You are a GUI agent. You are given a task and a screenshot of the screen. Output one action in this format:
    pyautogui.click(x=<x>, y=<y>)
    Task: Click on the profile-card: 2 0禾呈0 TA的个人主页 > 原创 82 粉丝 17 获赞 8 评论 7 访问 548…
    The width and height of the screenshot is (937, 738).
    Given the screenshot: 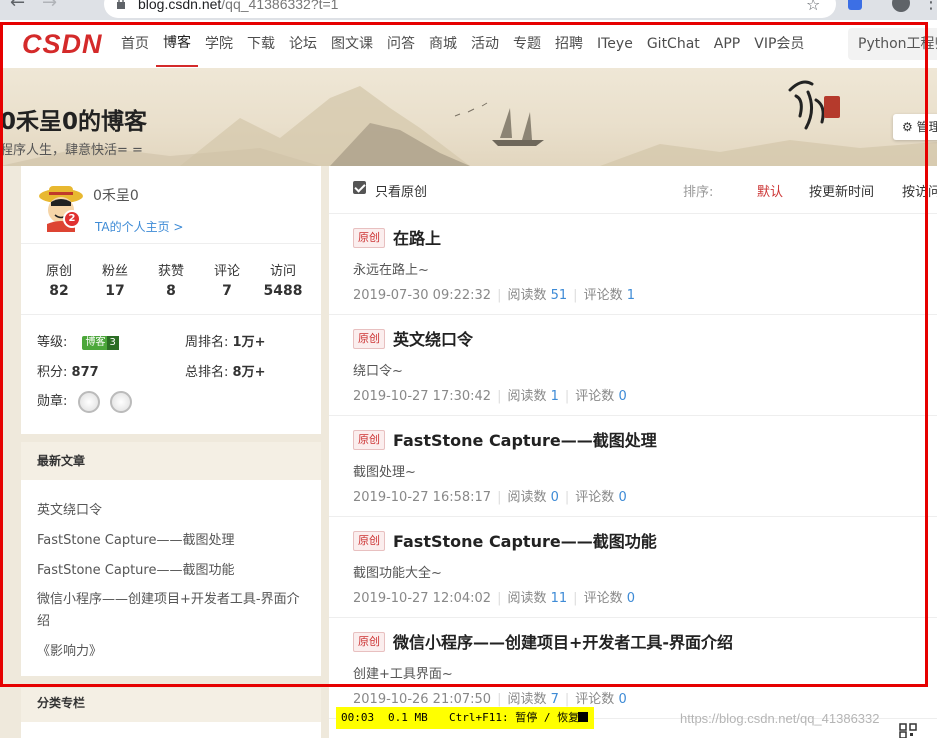 What is the action you would take?
    pyautogui.click(x=171, y=300)
    